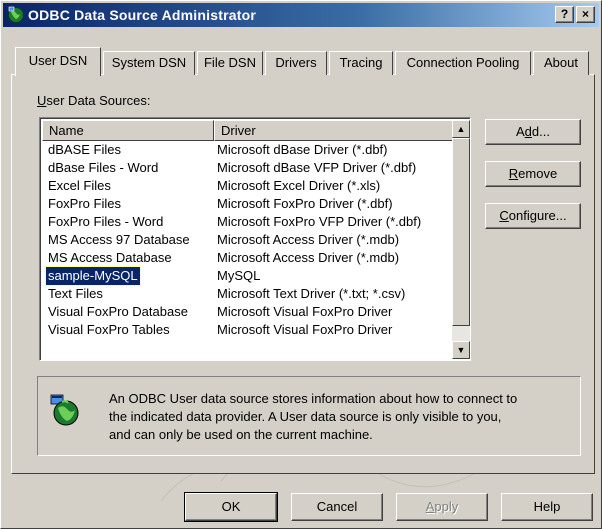 This screenshot has width=602, height=529. Describe the element at coordinates (337, 507) in the screenshot. I see `cancel-button: Cancel` at that location.